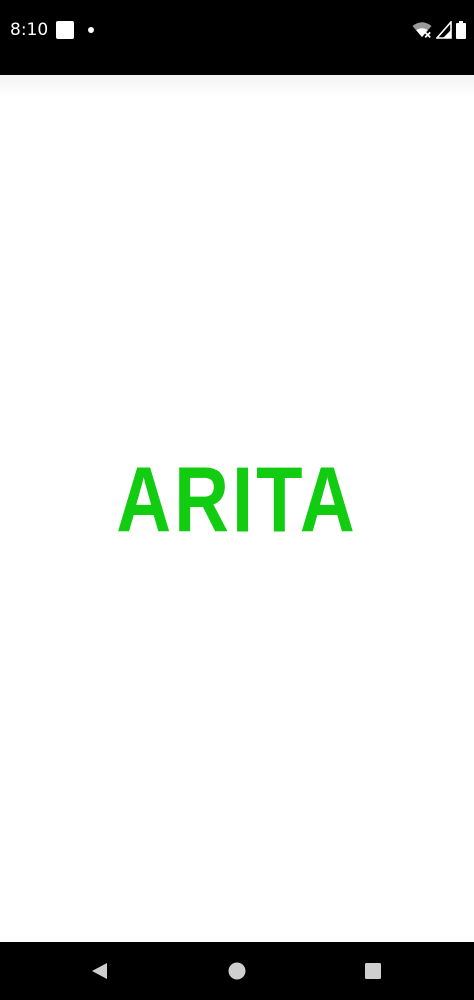  I want to click on back-button, so click(100, 971).